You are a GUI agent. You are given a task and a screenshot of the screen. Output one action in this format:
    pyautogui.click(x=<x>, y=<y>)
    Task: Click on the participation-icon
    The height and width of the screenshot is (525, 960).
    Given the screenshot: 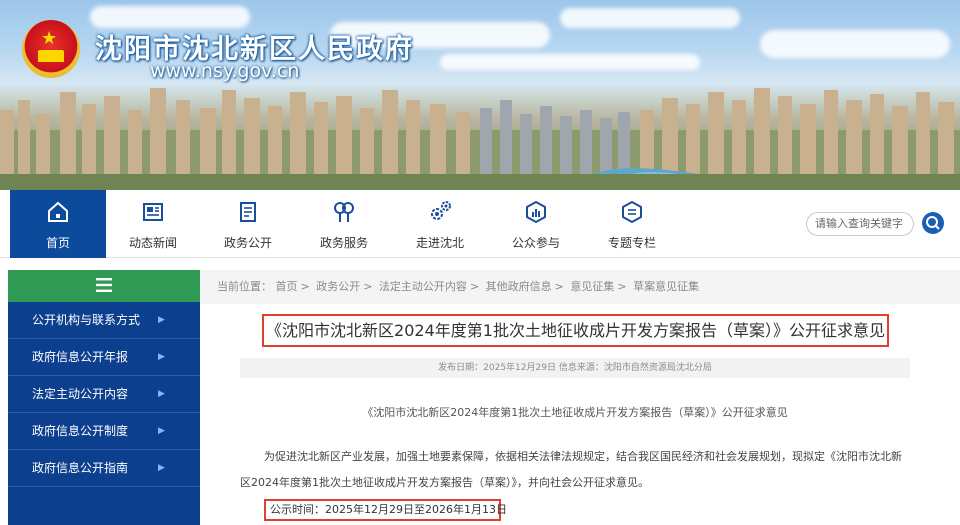 What is the action you would take?
    pyautogui.click(x=536, y=212)
    